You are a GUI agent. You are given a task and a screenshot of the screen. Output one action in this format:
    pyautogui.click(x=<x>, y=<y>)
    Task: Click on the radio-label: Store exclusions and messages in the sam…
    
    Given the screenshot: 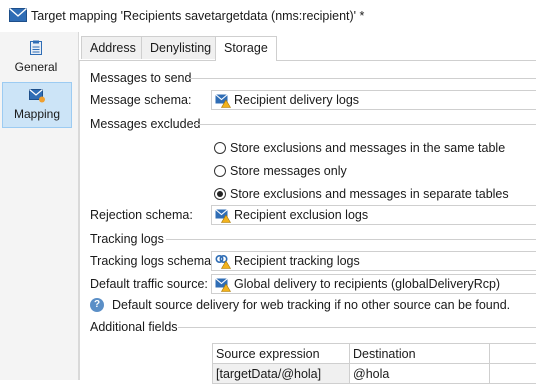 What is the action you would take?
    pyautogui.click(x=367, y=148)
    